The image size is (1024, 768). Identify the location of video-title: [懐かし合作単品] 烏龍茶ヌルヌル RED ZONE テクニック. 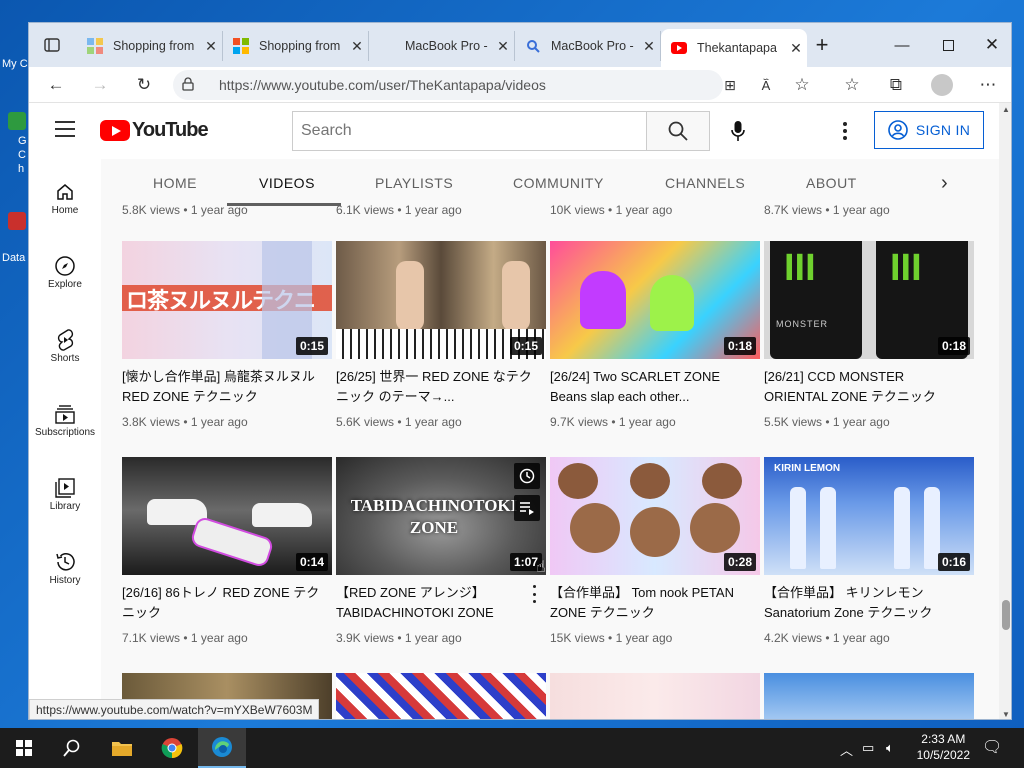
(227, 387).